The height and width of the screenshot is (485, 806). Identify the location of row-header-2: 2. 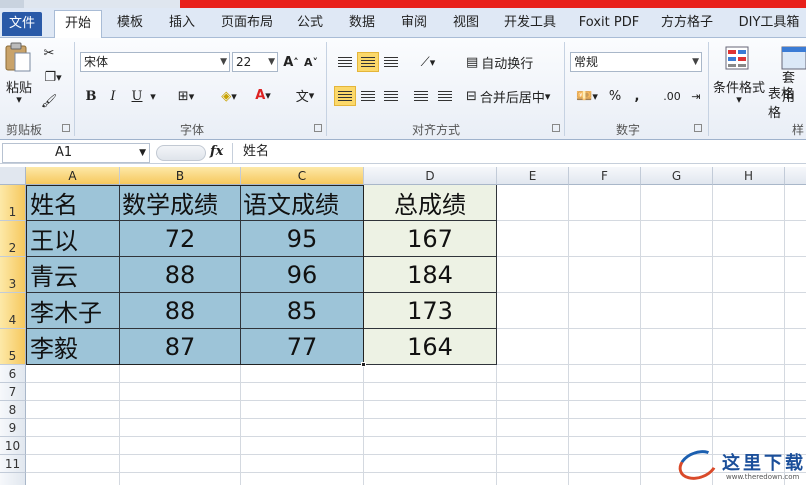
(13, 239).